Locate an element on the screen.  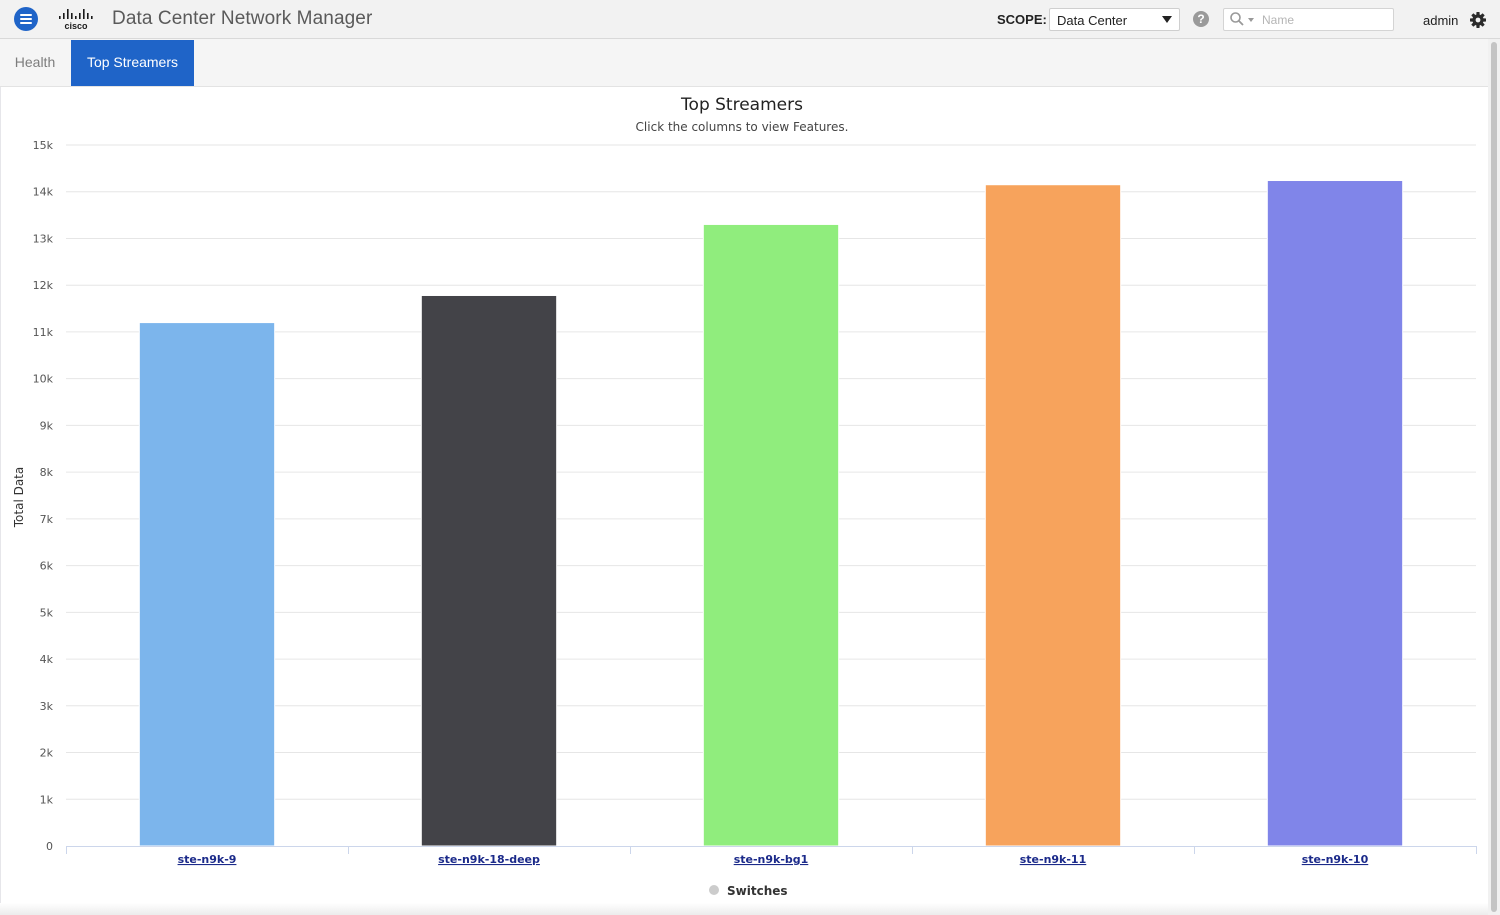
y-tick-label: 1k is located at coordinates (47, 799).